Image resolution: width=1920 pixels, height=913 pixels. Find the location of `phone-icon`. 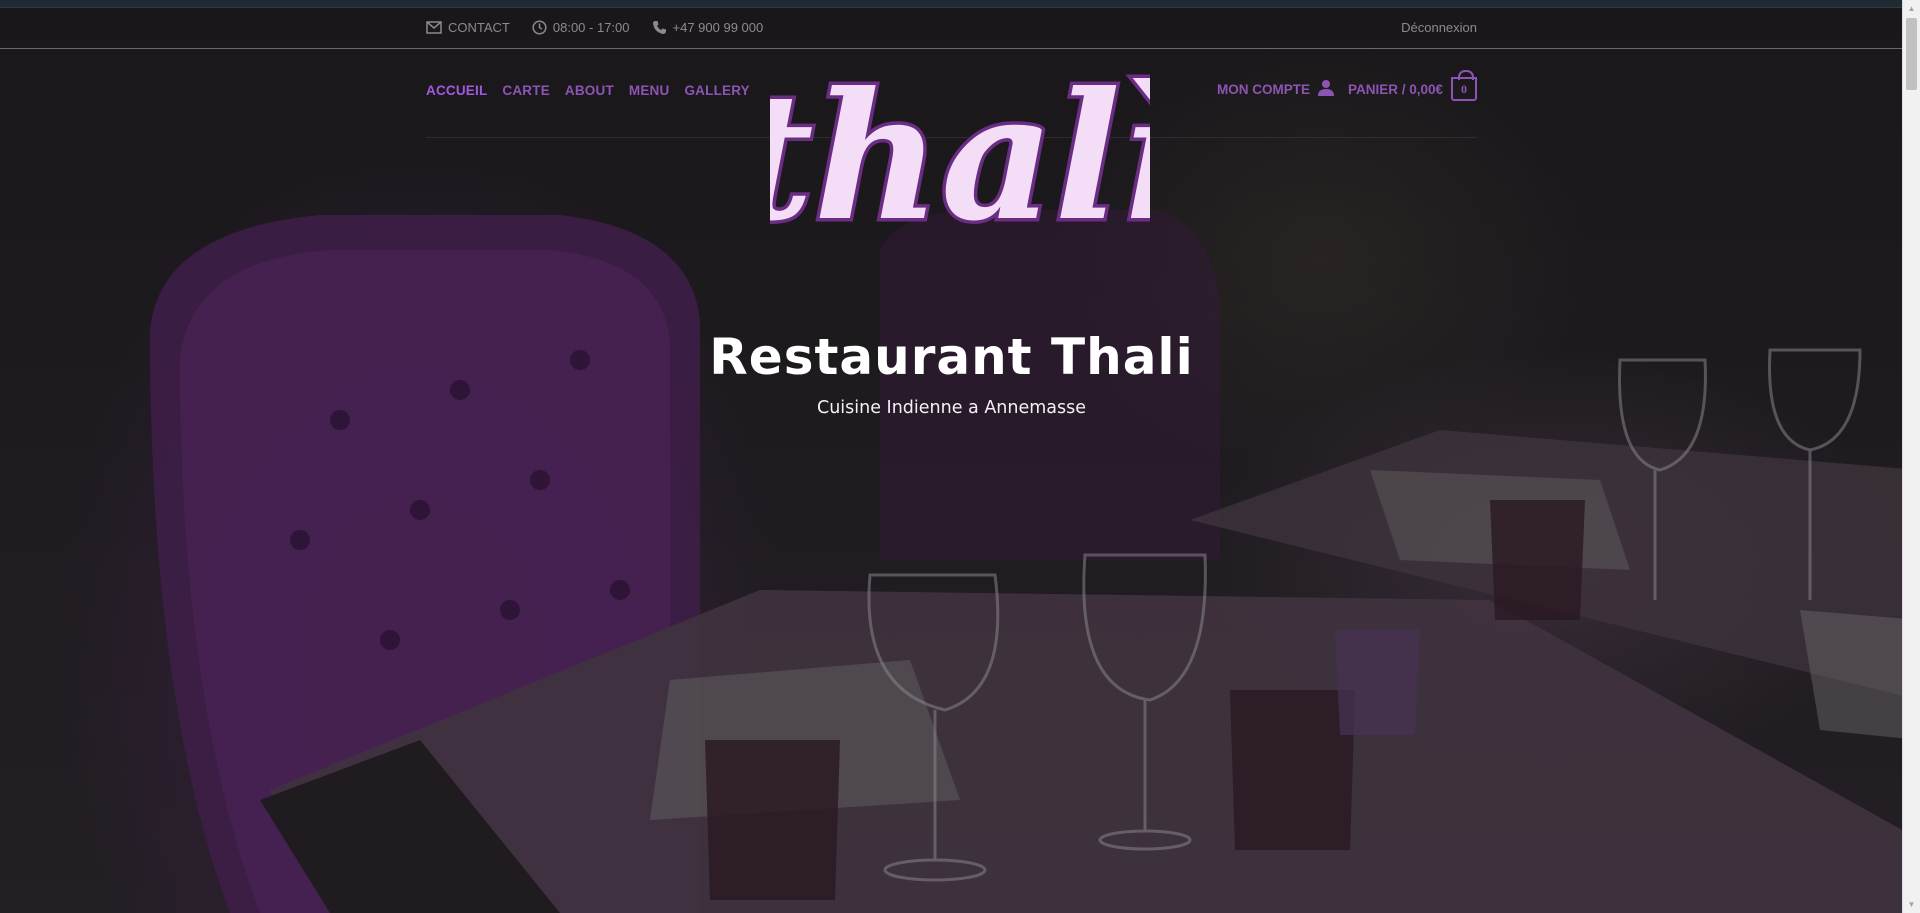

phone-icon is located at coordinates (659, 27).